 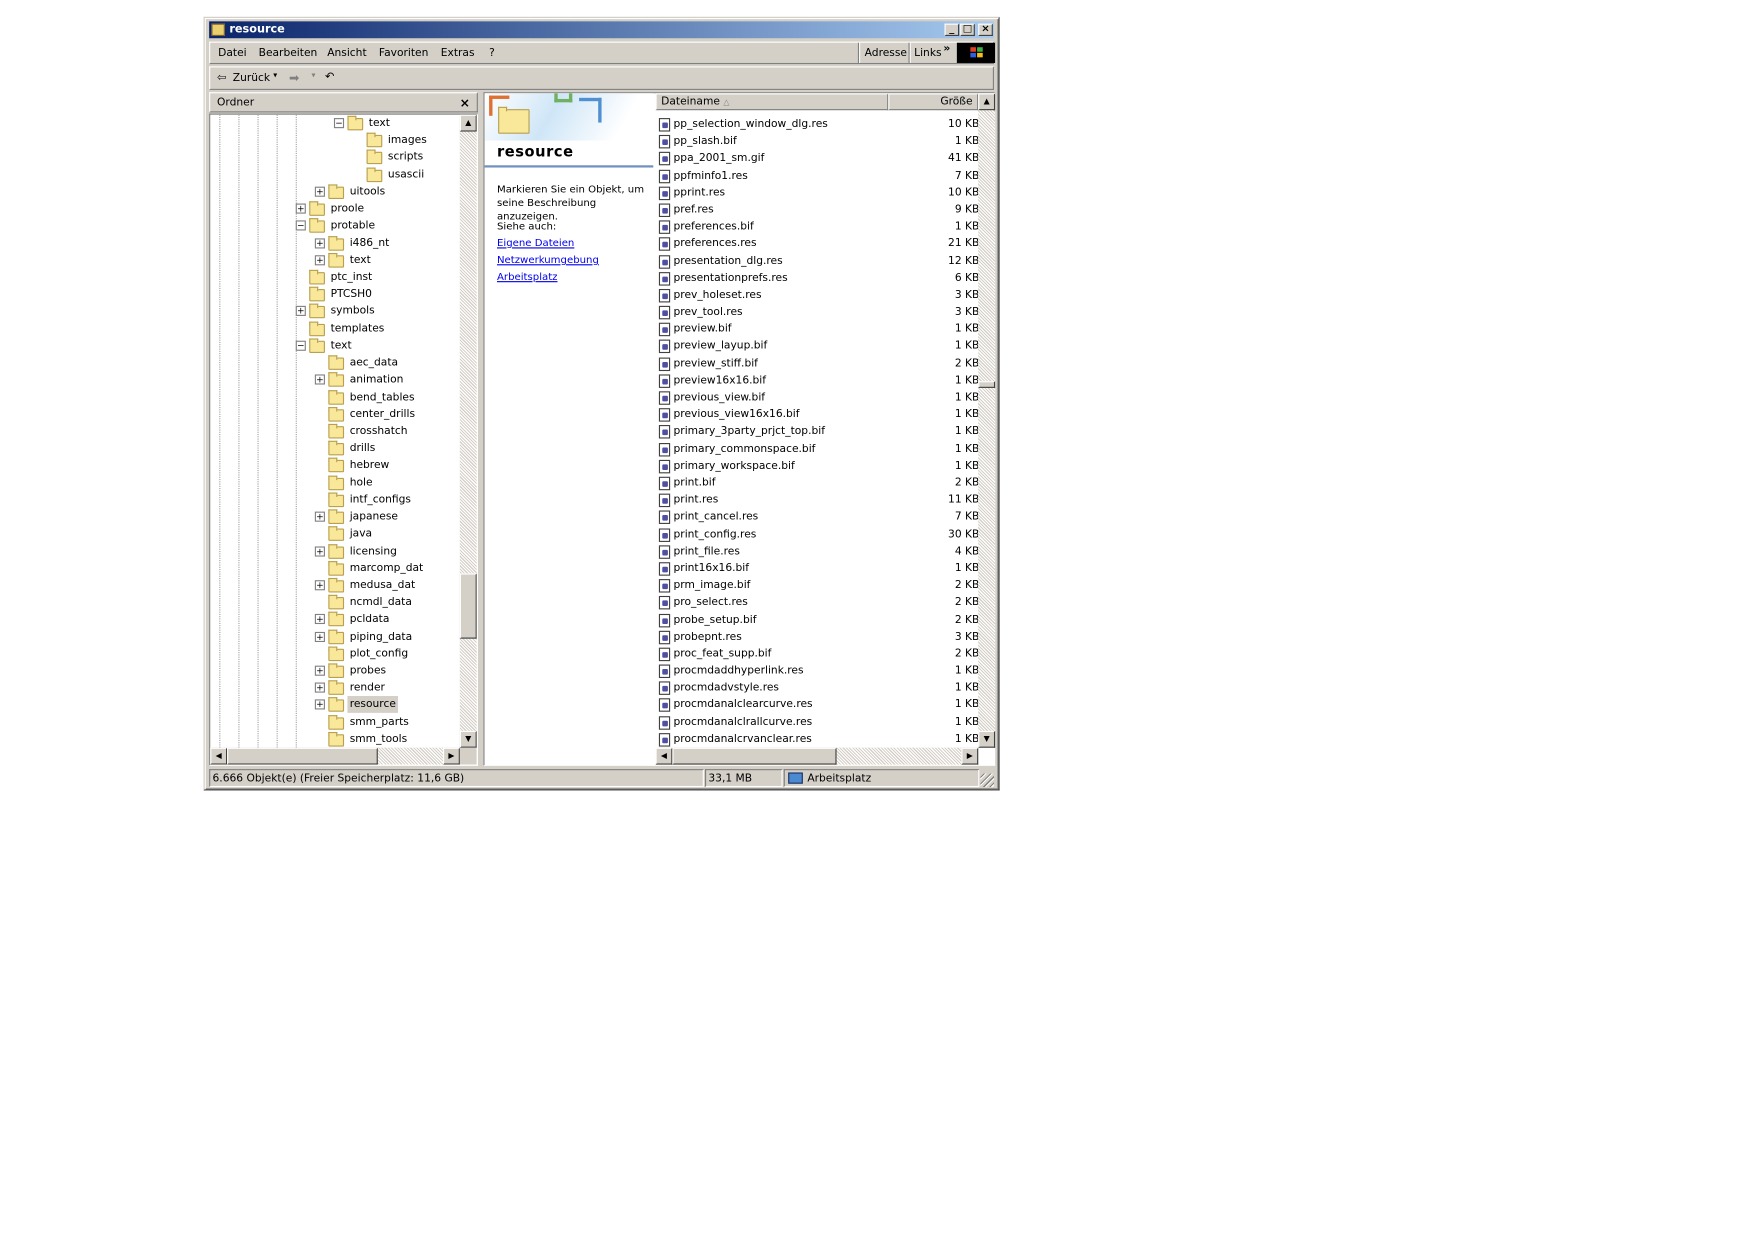 I want to click on file-row: ppa_2001_sm.gif 41 KB, so click(x=818, y=158).